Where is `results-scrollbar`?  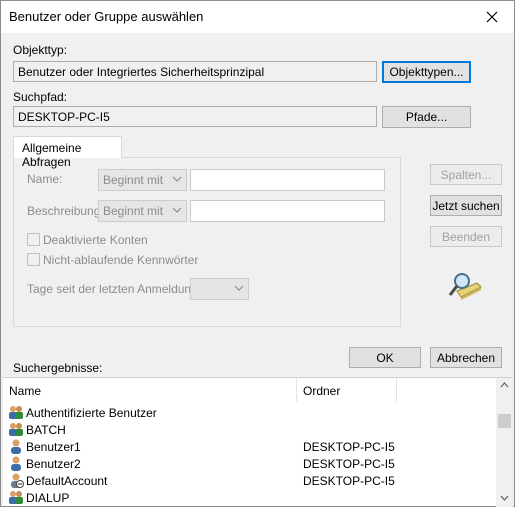 results-scrollbar is located at coordinates (504, 442).